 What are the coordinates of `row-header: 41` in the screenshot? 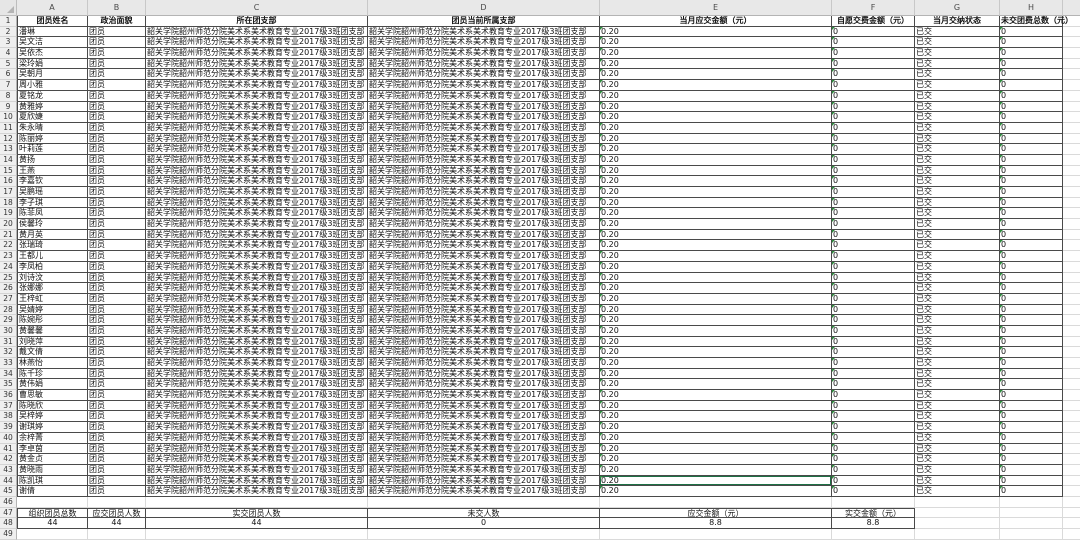 It's located at (8, 449).